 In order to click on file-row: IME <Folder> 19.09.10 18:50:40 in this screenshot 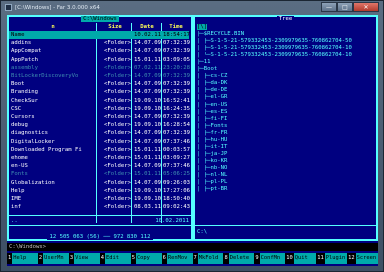, I will do `click(99, 199)`.